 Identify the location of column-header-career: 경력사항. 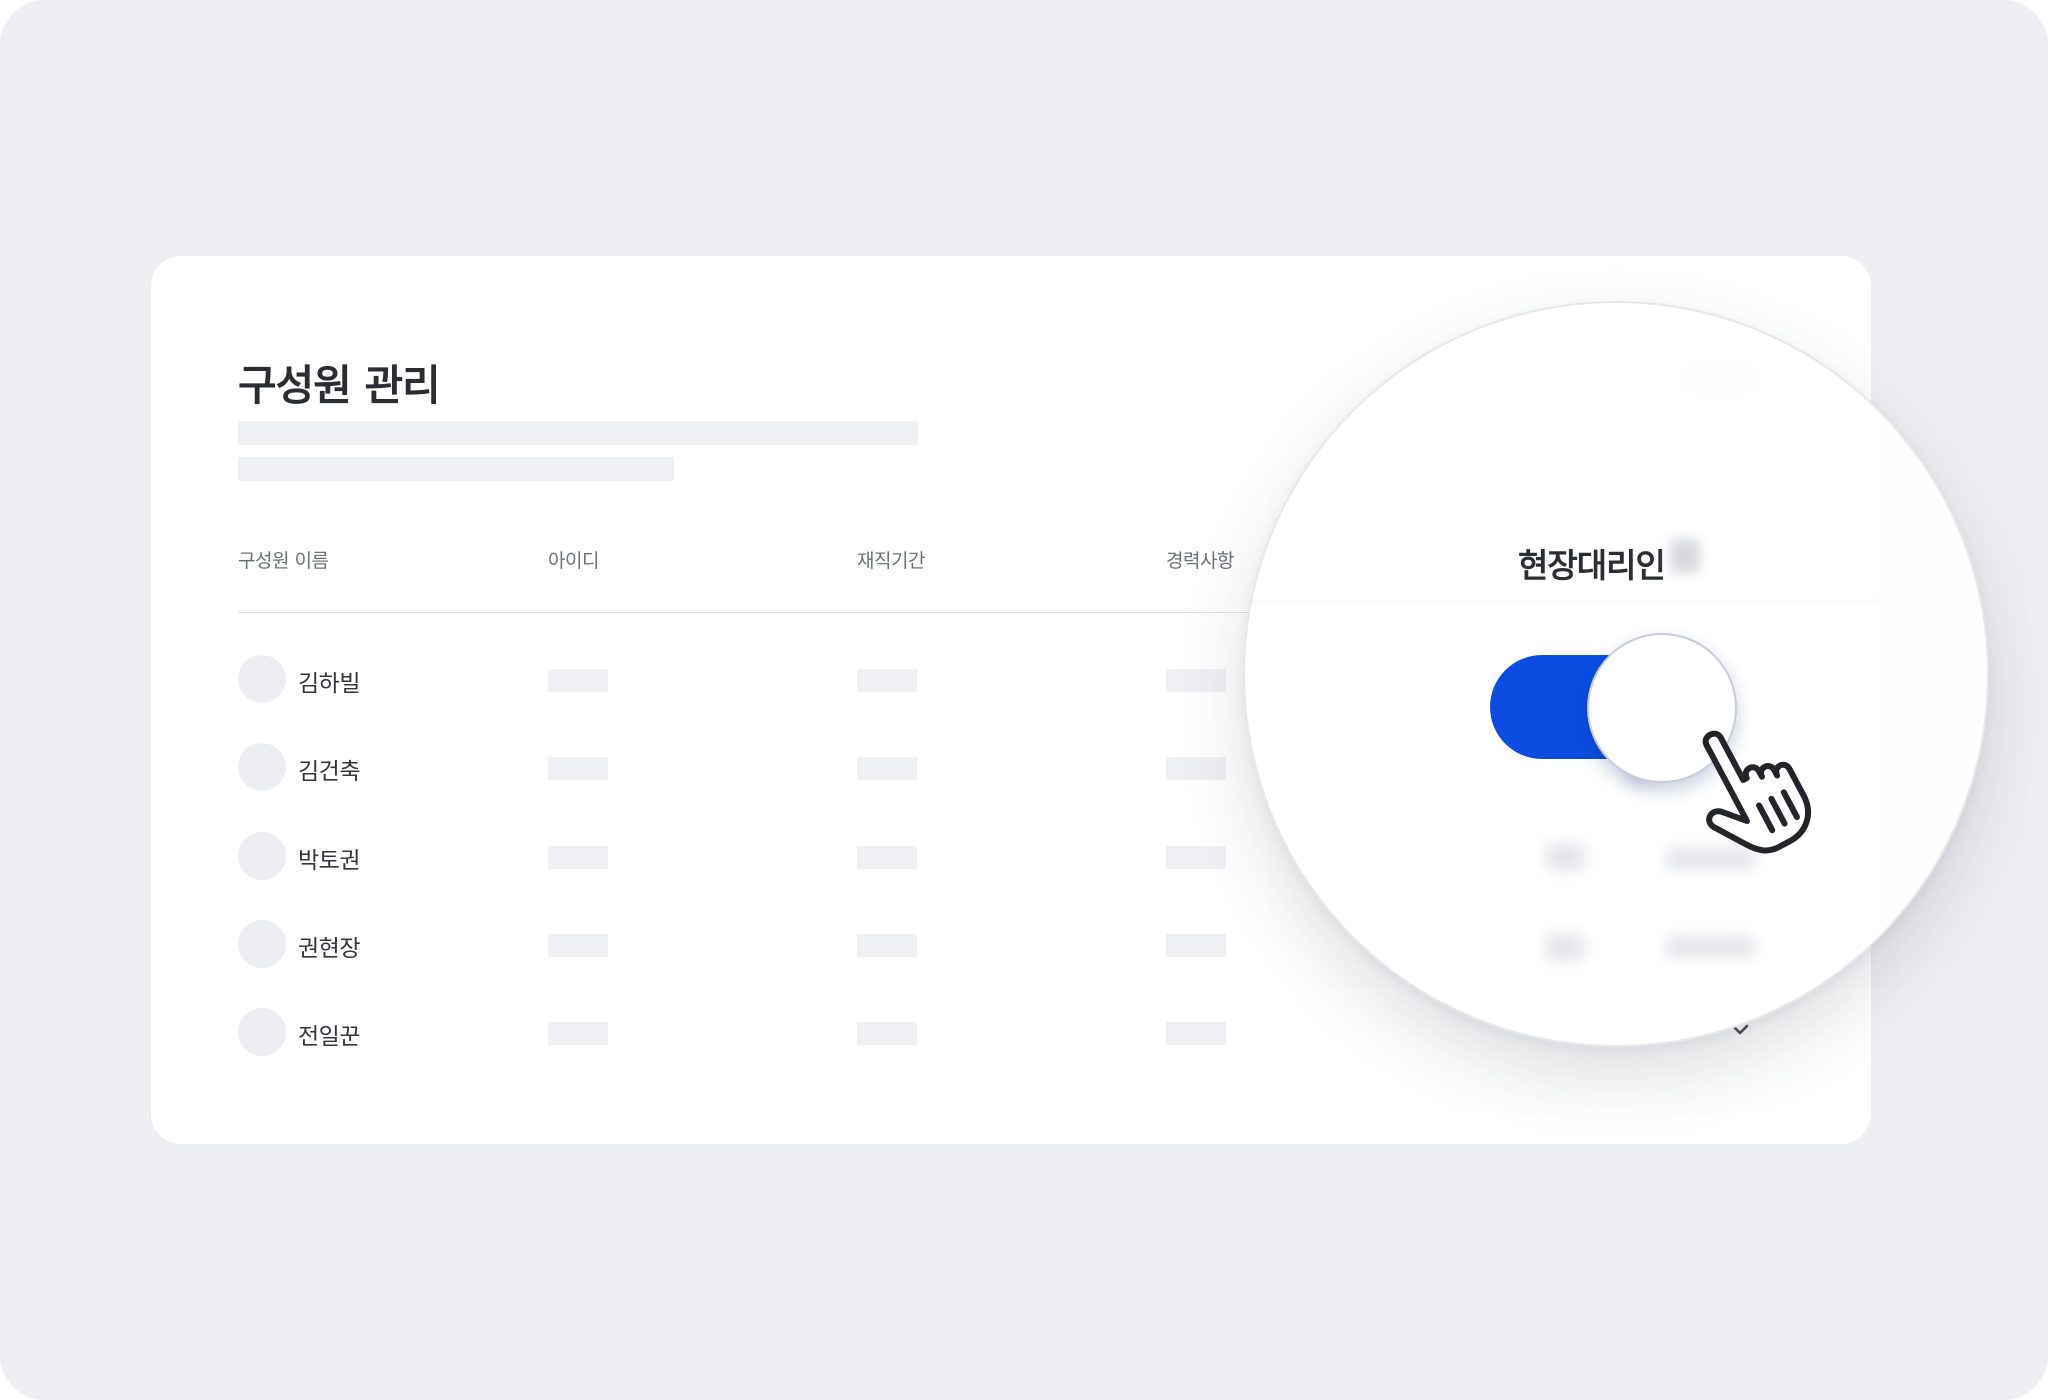
(1200, 559).